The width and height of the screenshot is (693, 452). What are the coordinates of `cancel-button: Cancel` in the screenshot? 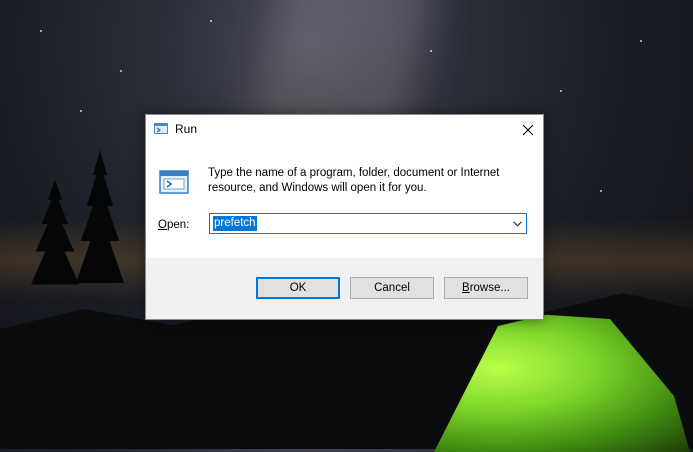 It's located at (392, 288).